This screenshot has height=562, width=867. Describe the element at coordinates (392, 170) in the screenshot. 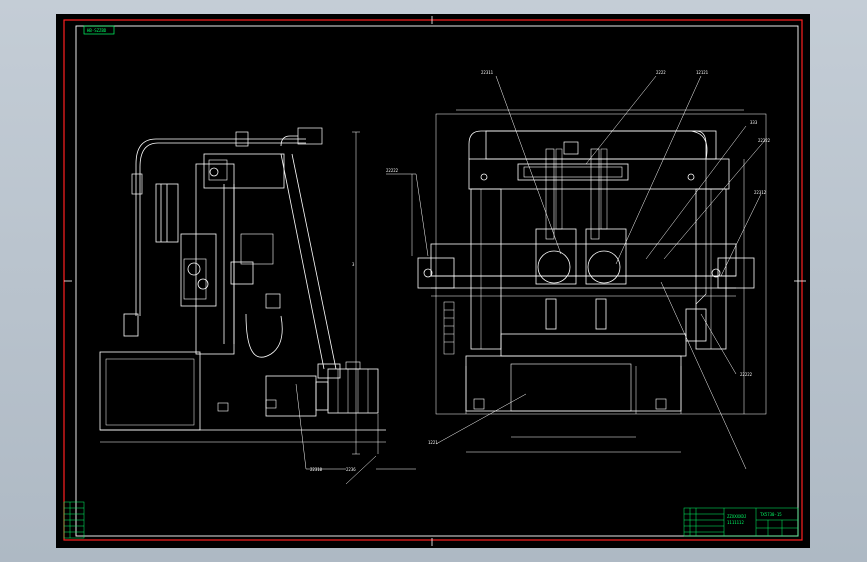

I see `callout-right-7: 22222` at that location.